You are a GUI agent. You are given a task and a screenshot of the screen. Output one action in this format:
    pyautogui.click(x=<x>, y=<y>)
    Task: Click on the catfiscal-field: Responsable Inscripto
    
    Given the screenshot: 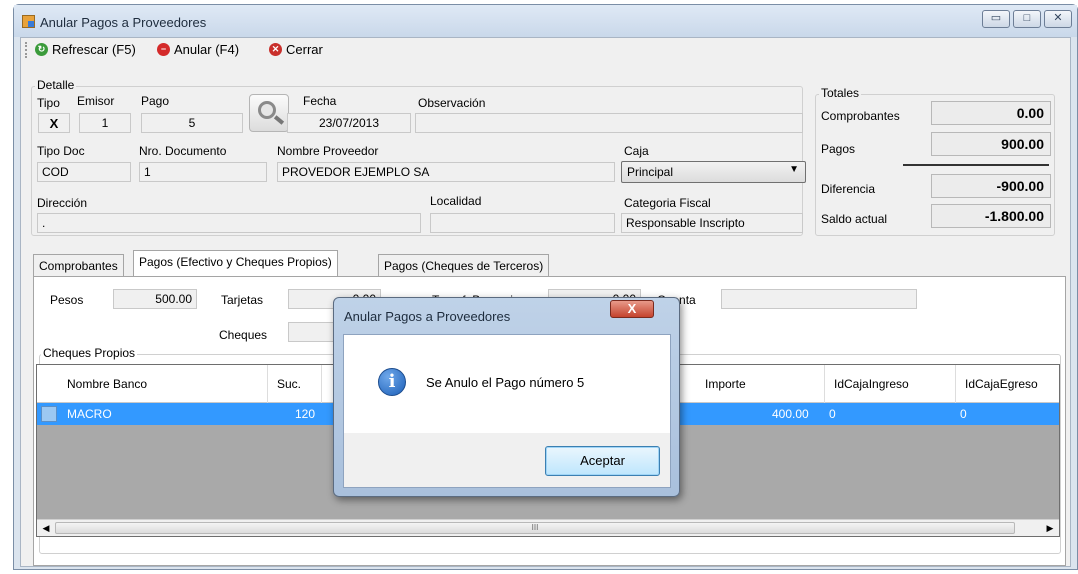 What is the action you would take?
    pyautogui.click(x=712, y=223)
    